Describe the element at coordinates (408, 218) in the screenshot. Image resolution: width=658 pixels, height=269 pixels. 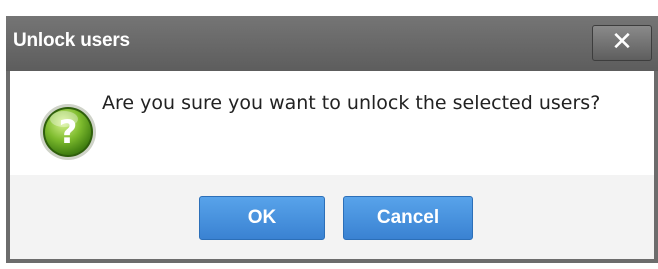
I see `cancel-button: Cancel` at that location.